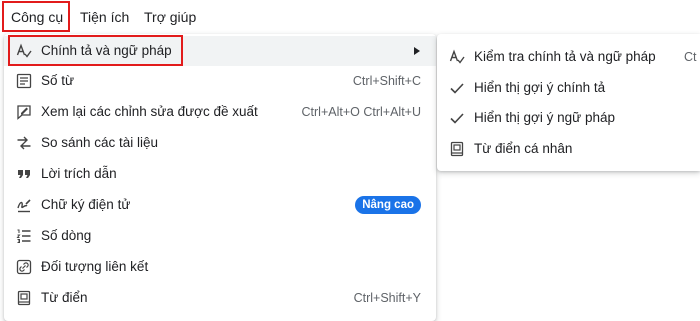 This screenshot has height=321, width=700. What do you see at coordinates (104, 17) in the screenshot?
I see `menu-extensions: Tiện ích` at bounding box center [104, 17].